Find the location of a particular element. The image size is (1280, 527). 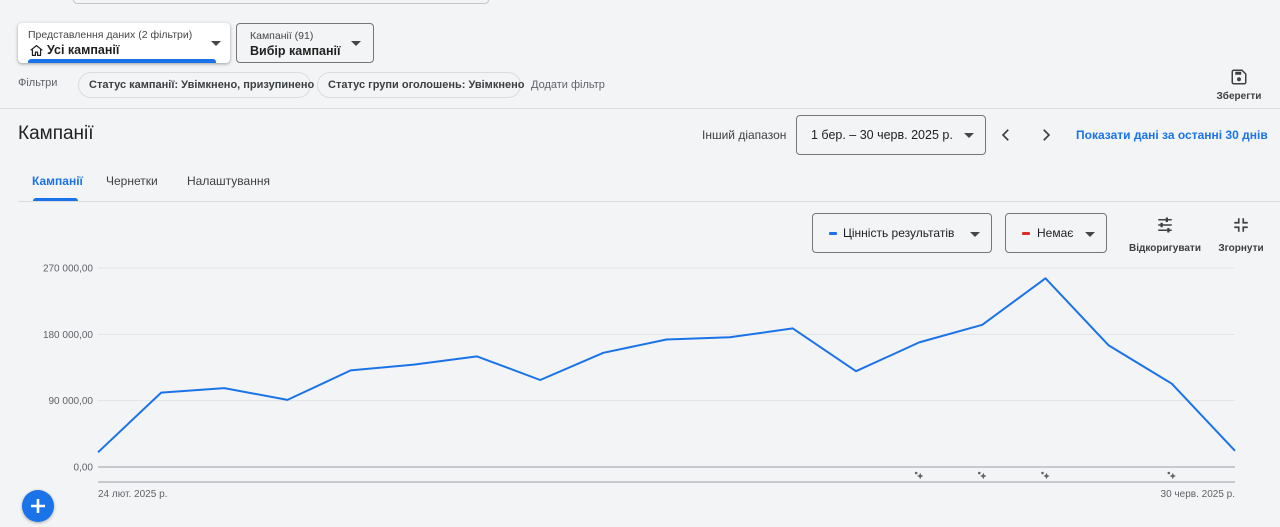

view-selector-label: Представлення даних (2 фільтри) is located at coordinates (110, 35).